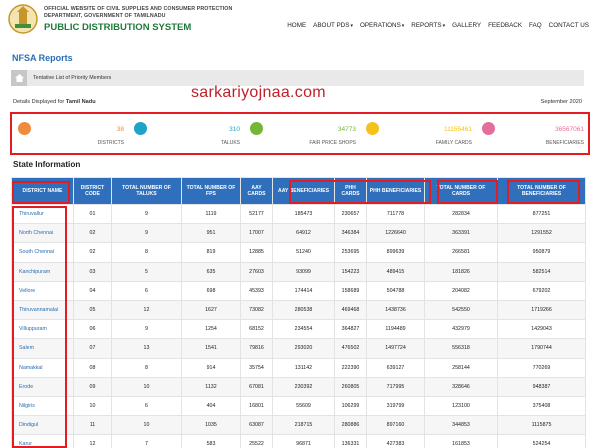 This screenshot has height=448, width=595. What do you see at coordinates (146, 367) in the screenshot?
I see `table-cell: 8` at bounding box center [146, 367].